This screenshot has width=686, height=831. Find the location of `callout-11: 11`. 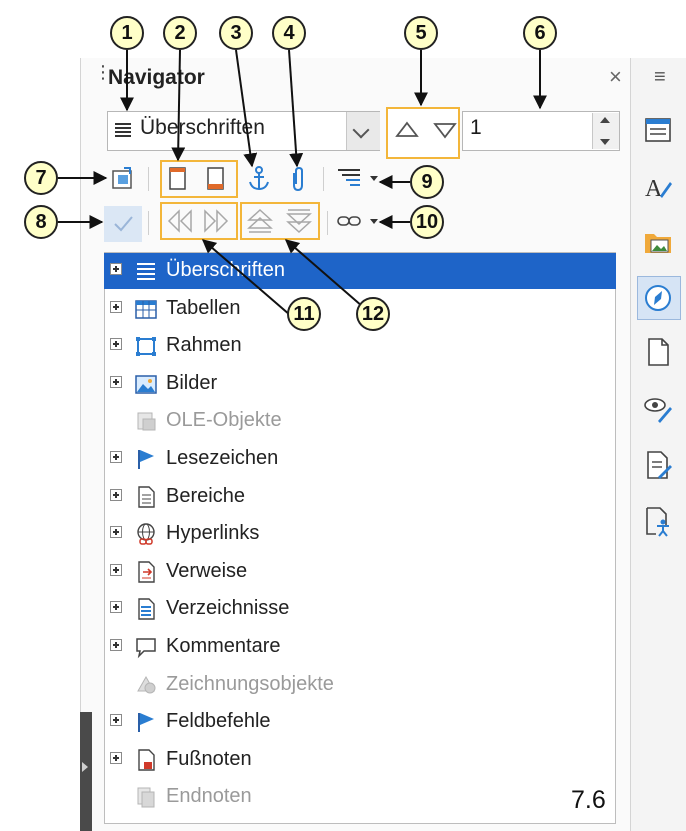

callout-11: 11 is located at coordinates (304, 314).